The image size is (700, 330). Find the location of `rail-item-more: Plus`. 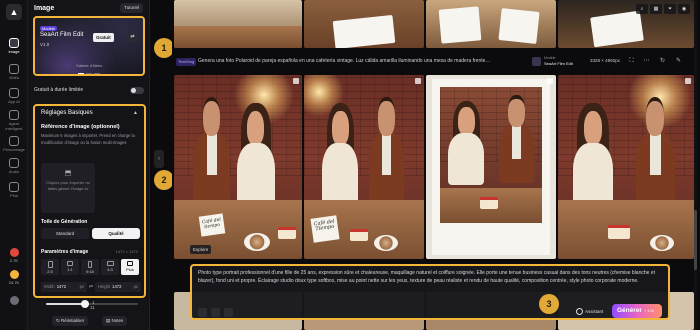

rail-item-more: Plus is located at coordinates (14, 190).